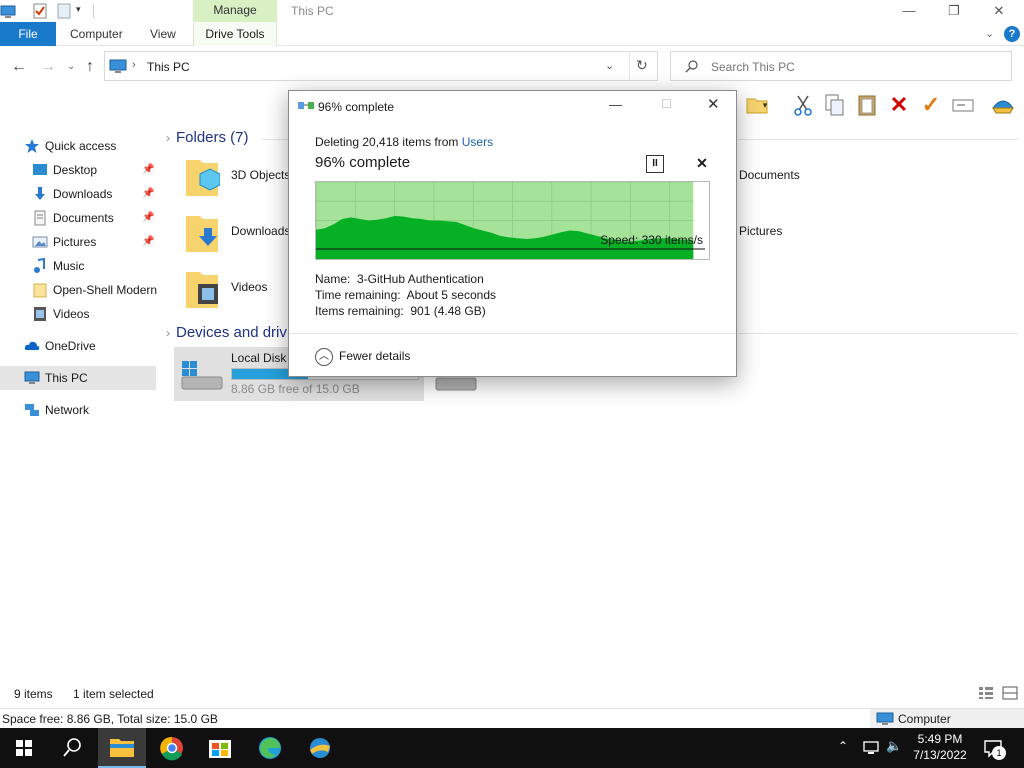  Describe the element at coordinates (1003, 105) in the screenshot. I see `open-shell-icon` at that location.